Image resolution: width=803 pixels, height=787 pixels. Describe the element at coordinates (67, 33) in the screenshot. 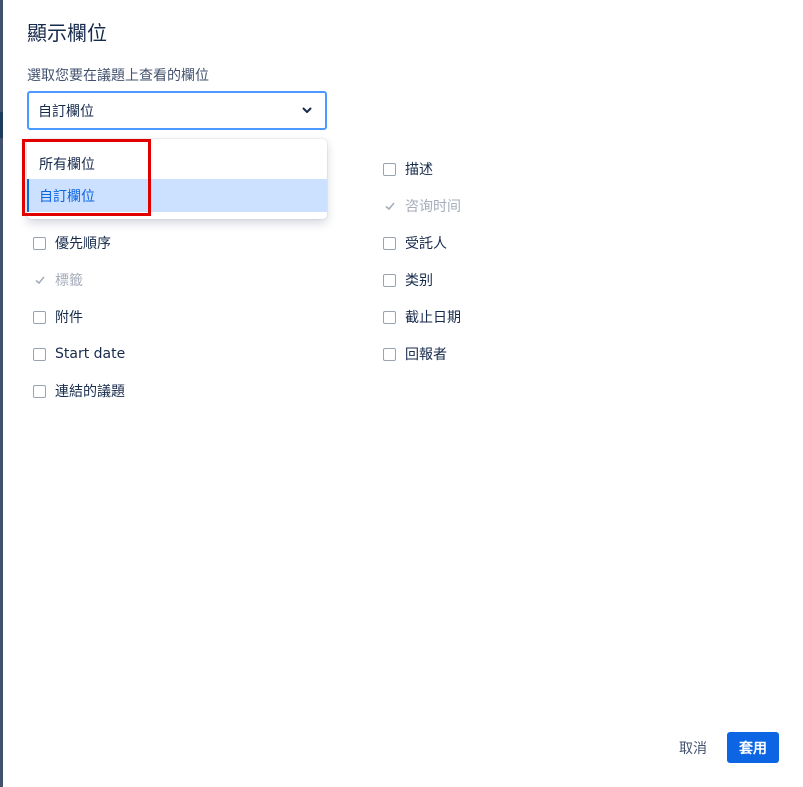

I see `dialog-title: 顯示欄位` at that location.